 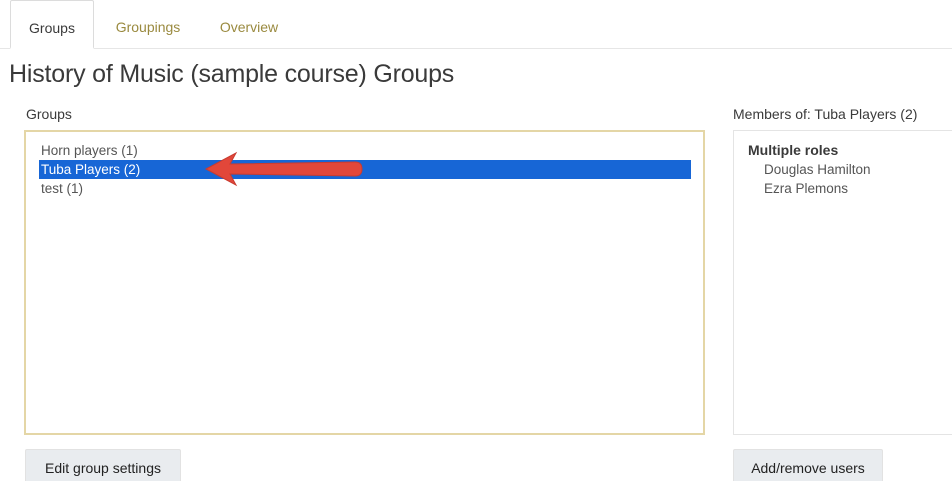 What do you see at coordinates (817, 169) in the screenshot?
I see `member-item: Douglas Hamilton` at bounding box center [817, 169].